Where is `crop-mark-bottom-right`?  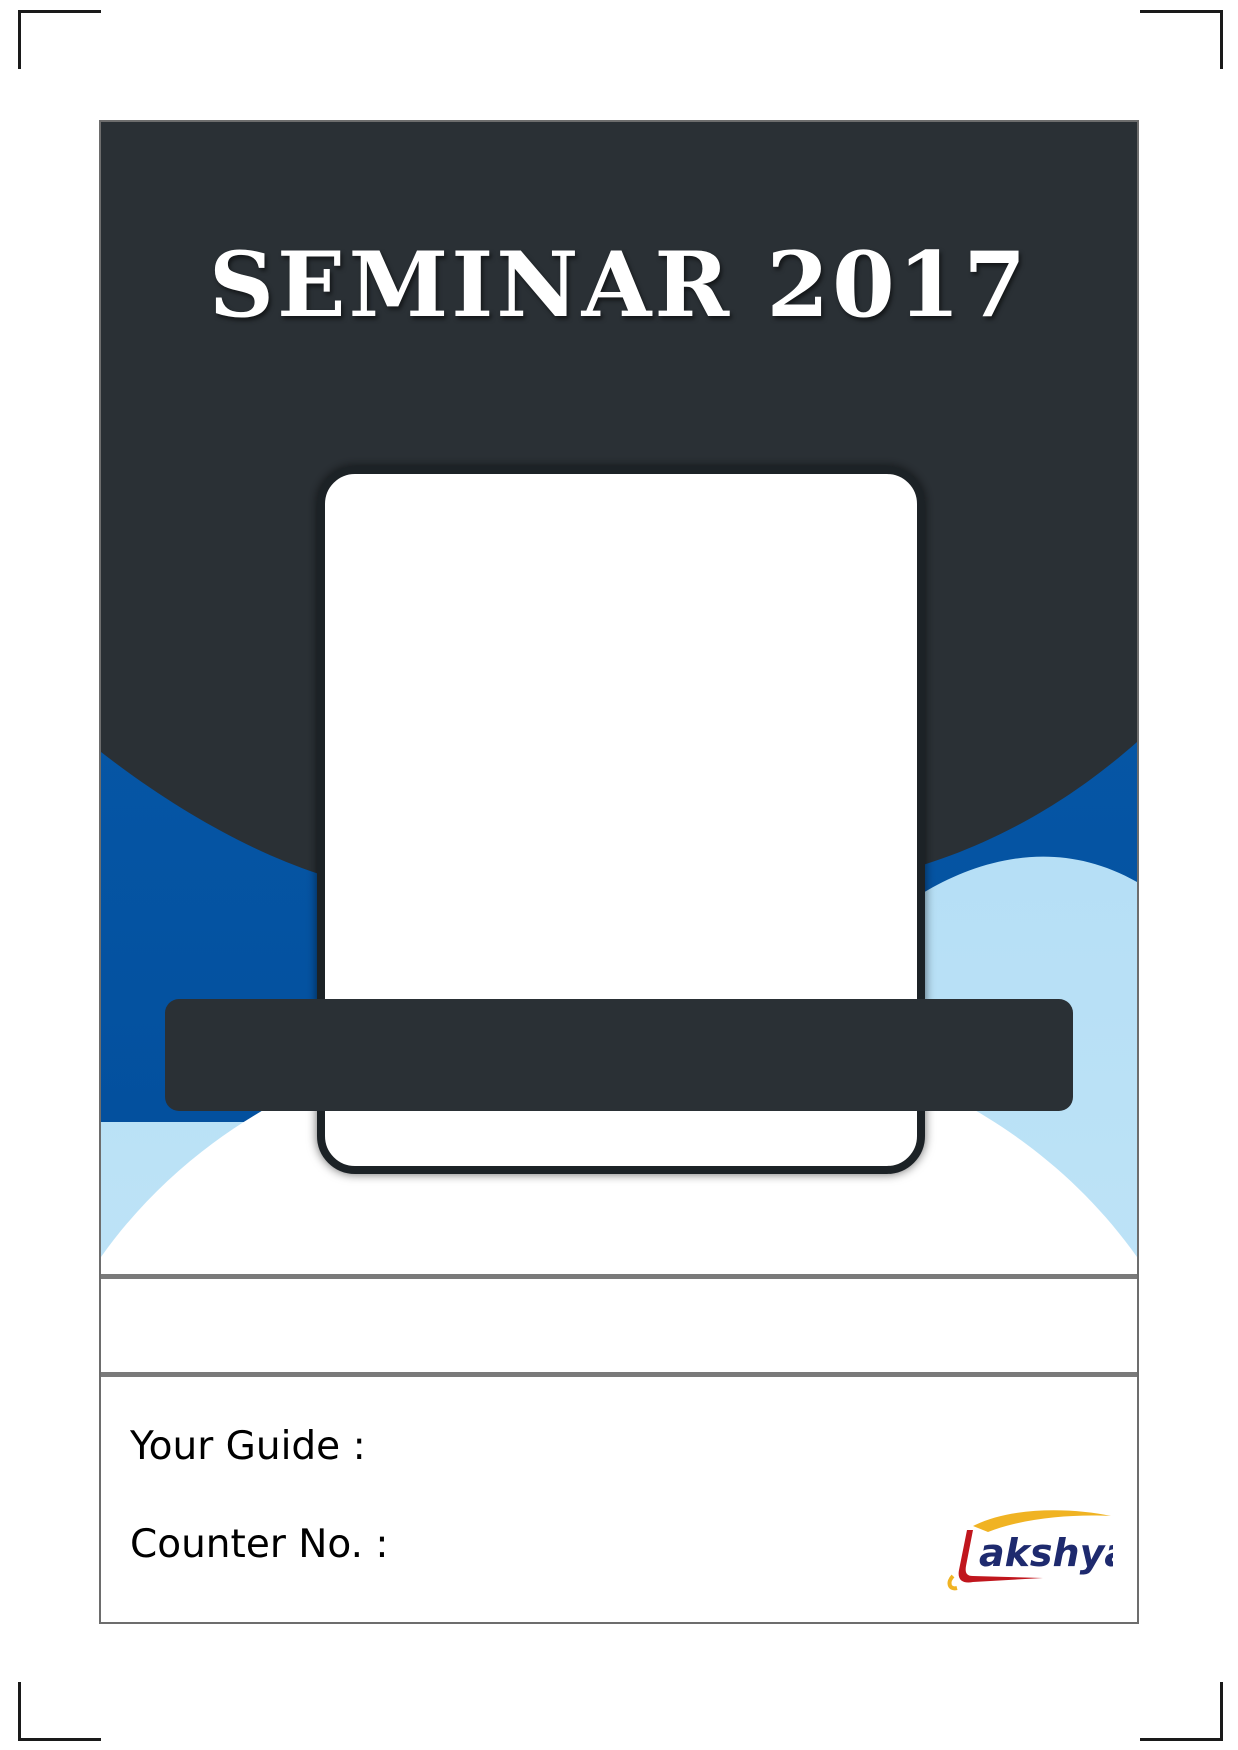
crop-mark-bottom-right is located at coordinates (1181, 1711).